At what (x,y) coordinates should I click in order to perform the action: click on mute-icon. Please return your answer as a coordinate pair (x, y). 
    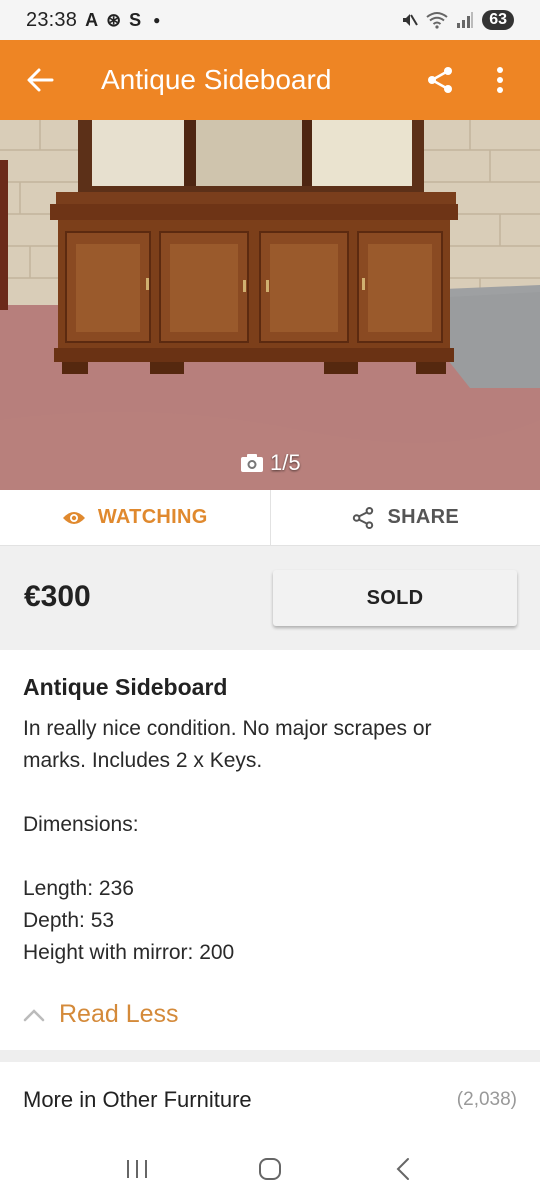
    Looking at the image, I should click on (411, 20).